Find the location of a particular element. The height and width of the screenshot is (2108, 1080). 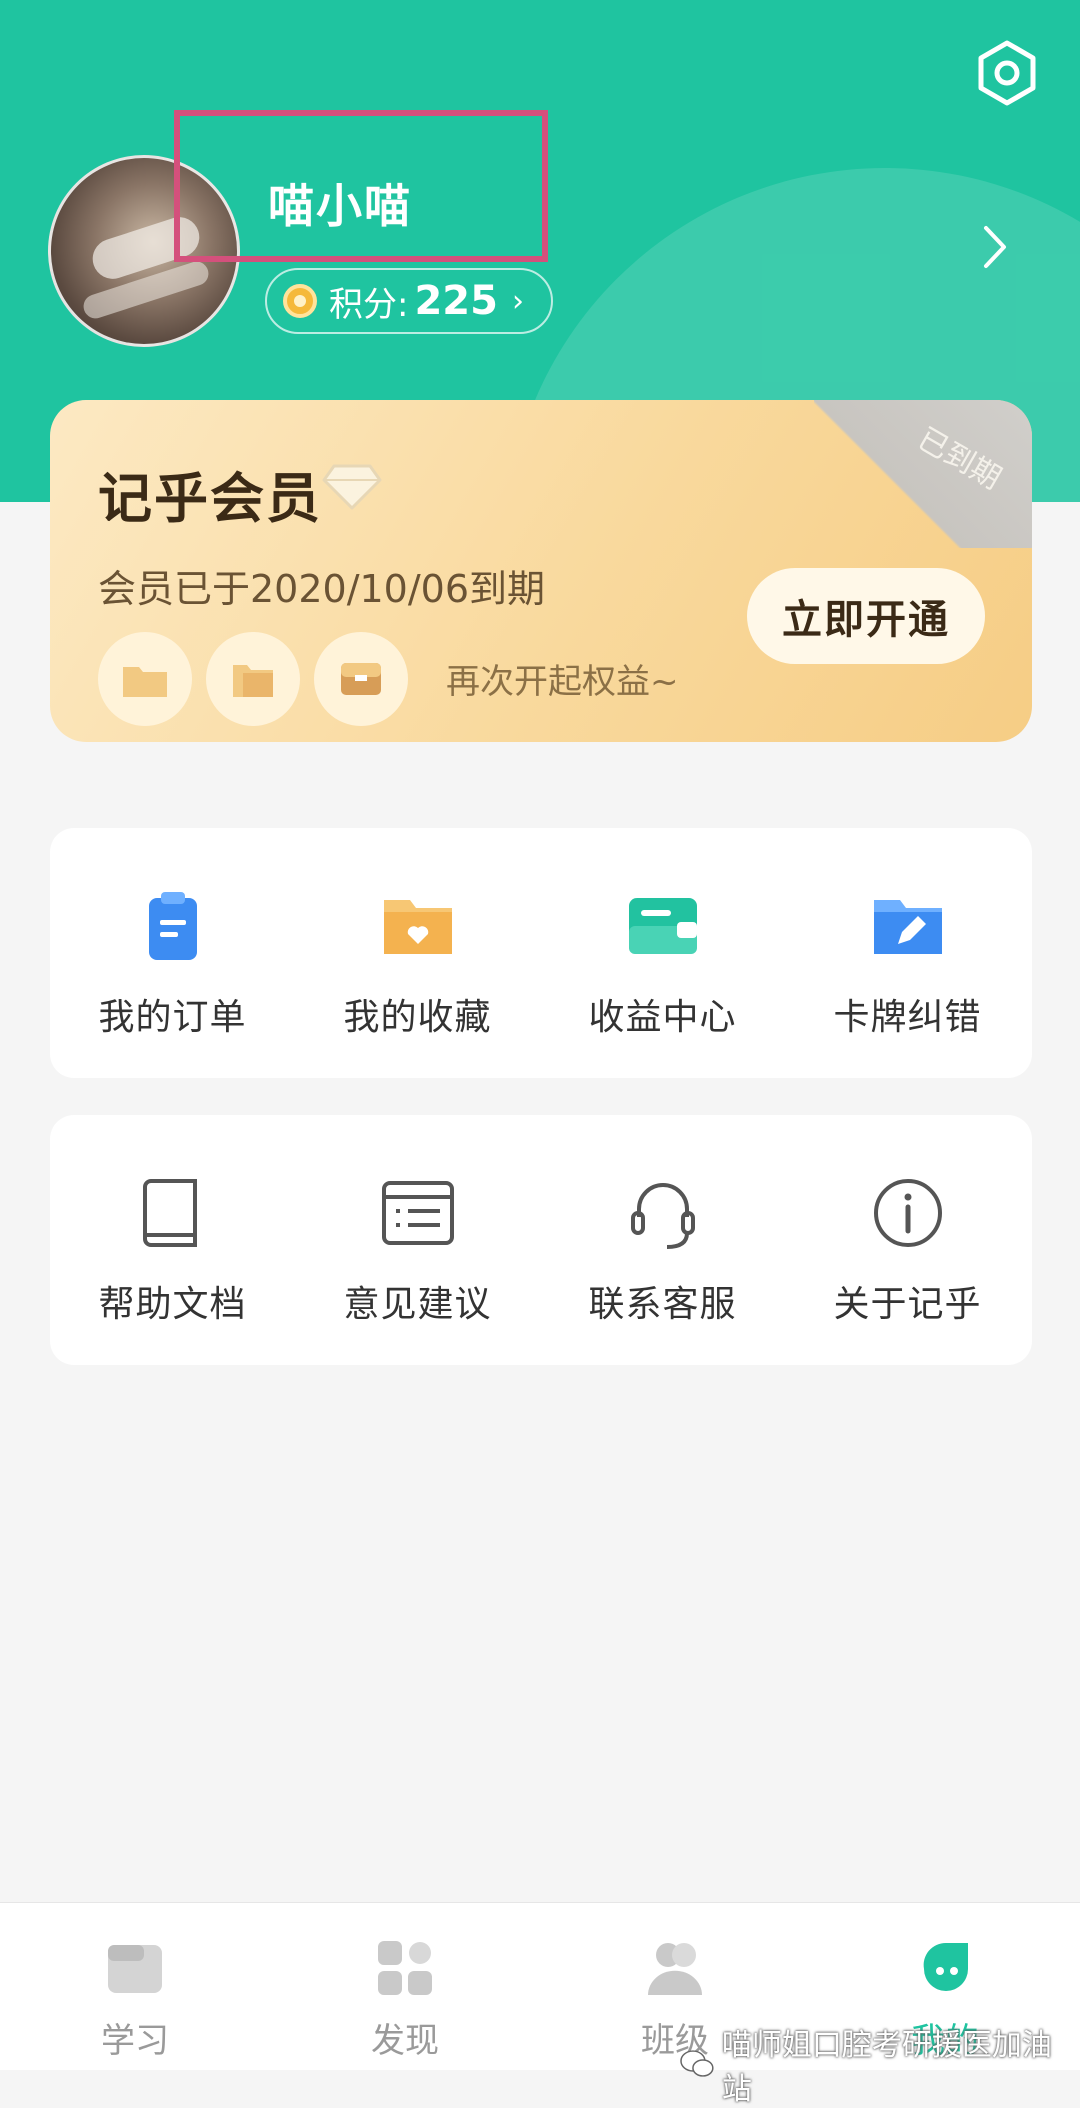

menu-label: 卡牌纠错 is located at coordinates (907, 1017).